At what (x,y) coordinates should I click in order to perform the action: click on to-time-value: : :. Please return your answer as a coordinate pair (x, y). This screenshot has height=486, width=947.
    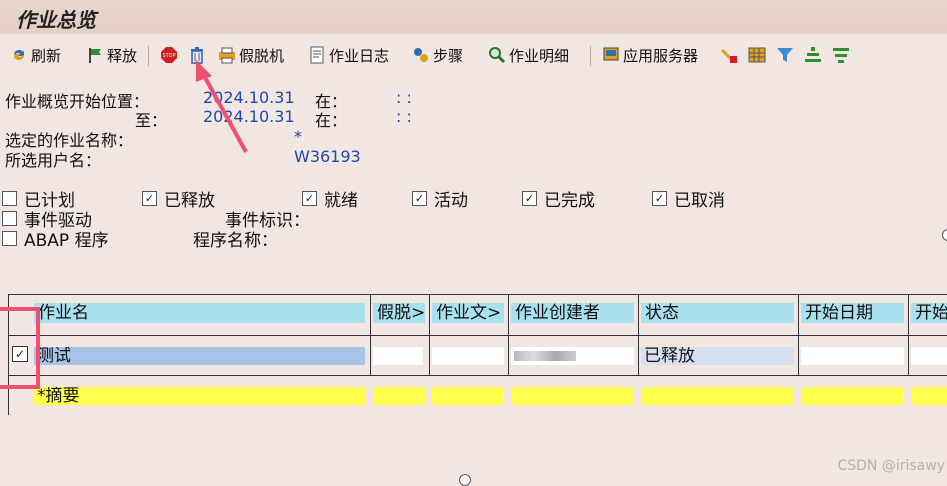
    Looking at the image, I should click on (404, 116).